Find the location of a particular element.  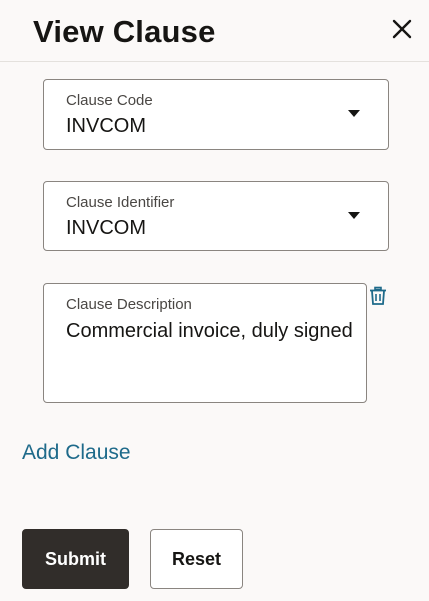

clause-code-label: Clause Code is located at coordinates (109, 100).